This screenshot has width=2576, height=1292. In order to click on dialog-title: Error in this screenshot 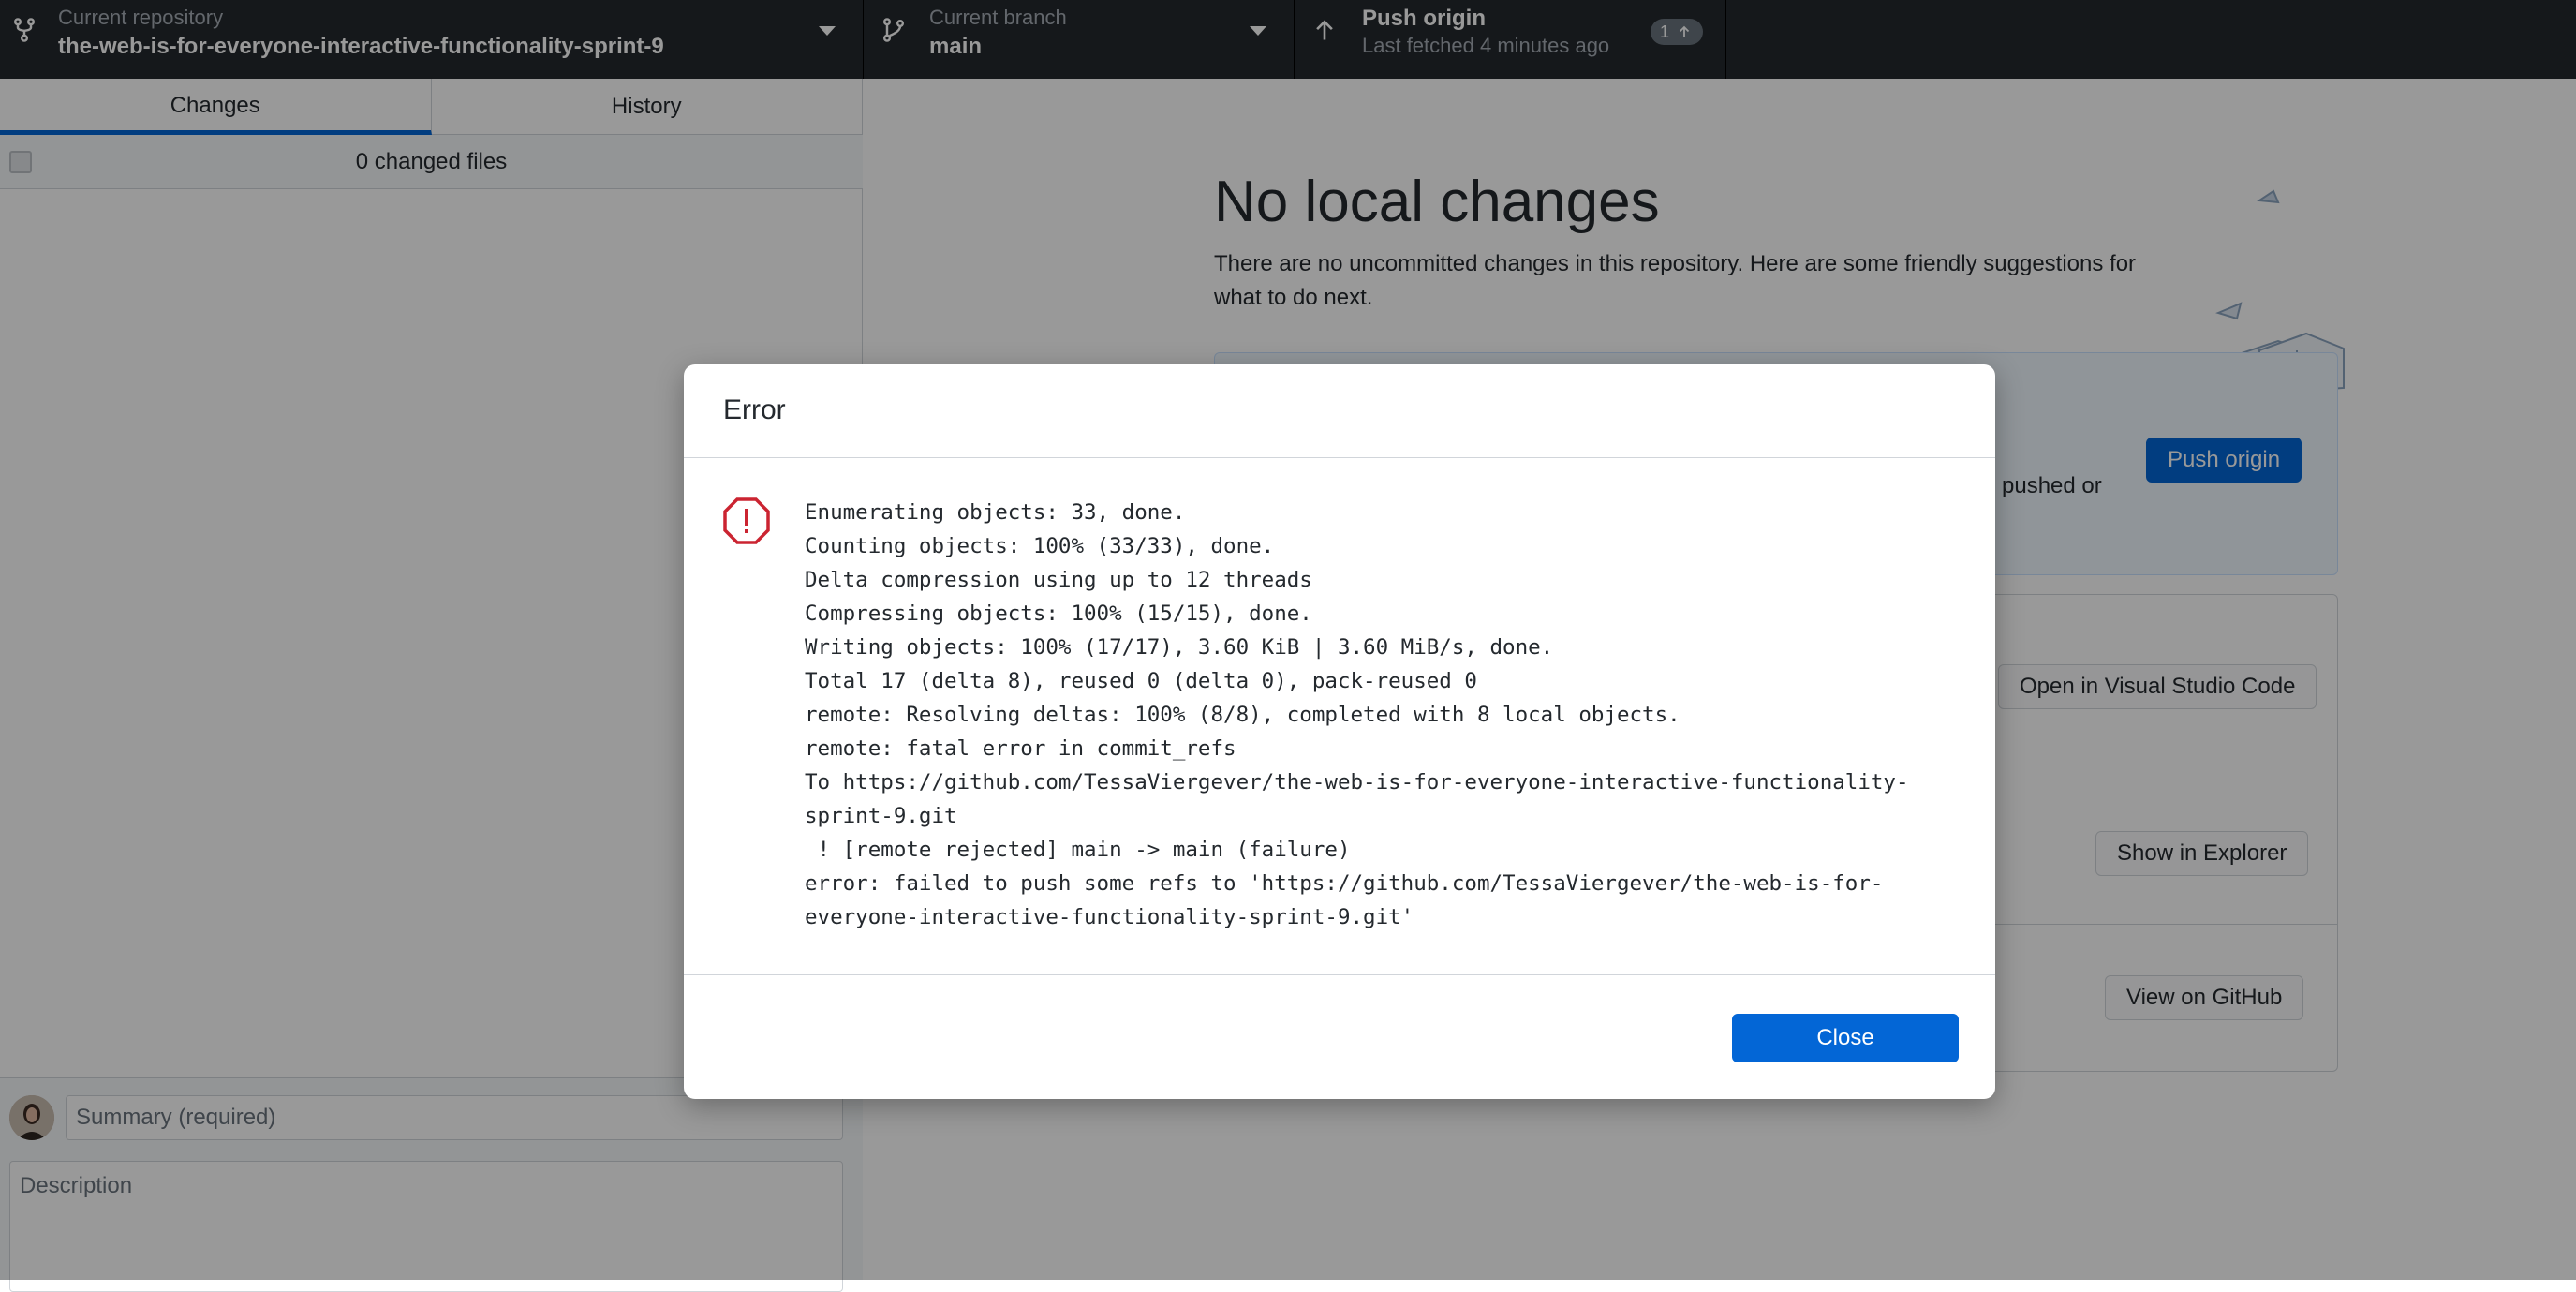, I will do `click(754, 409)`.